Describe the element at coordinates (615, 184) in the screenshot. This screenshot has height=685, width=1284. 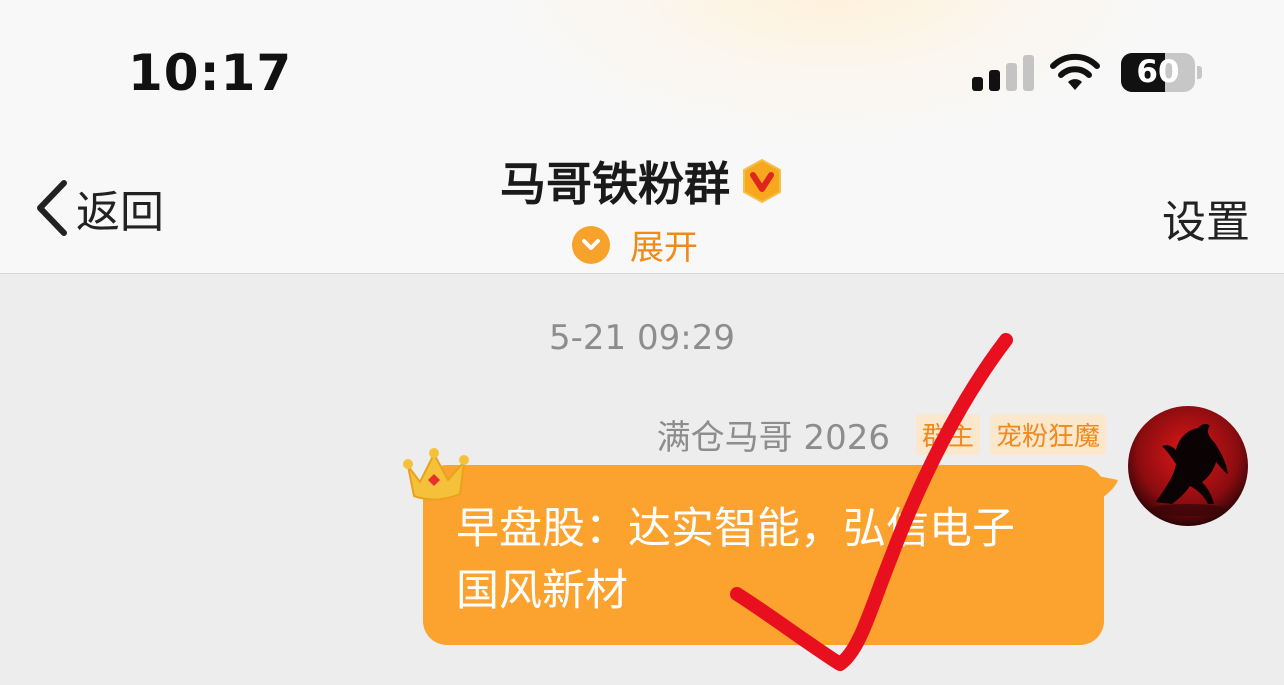
I see `group-title: 马哥铁粉群` at that location.